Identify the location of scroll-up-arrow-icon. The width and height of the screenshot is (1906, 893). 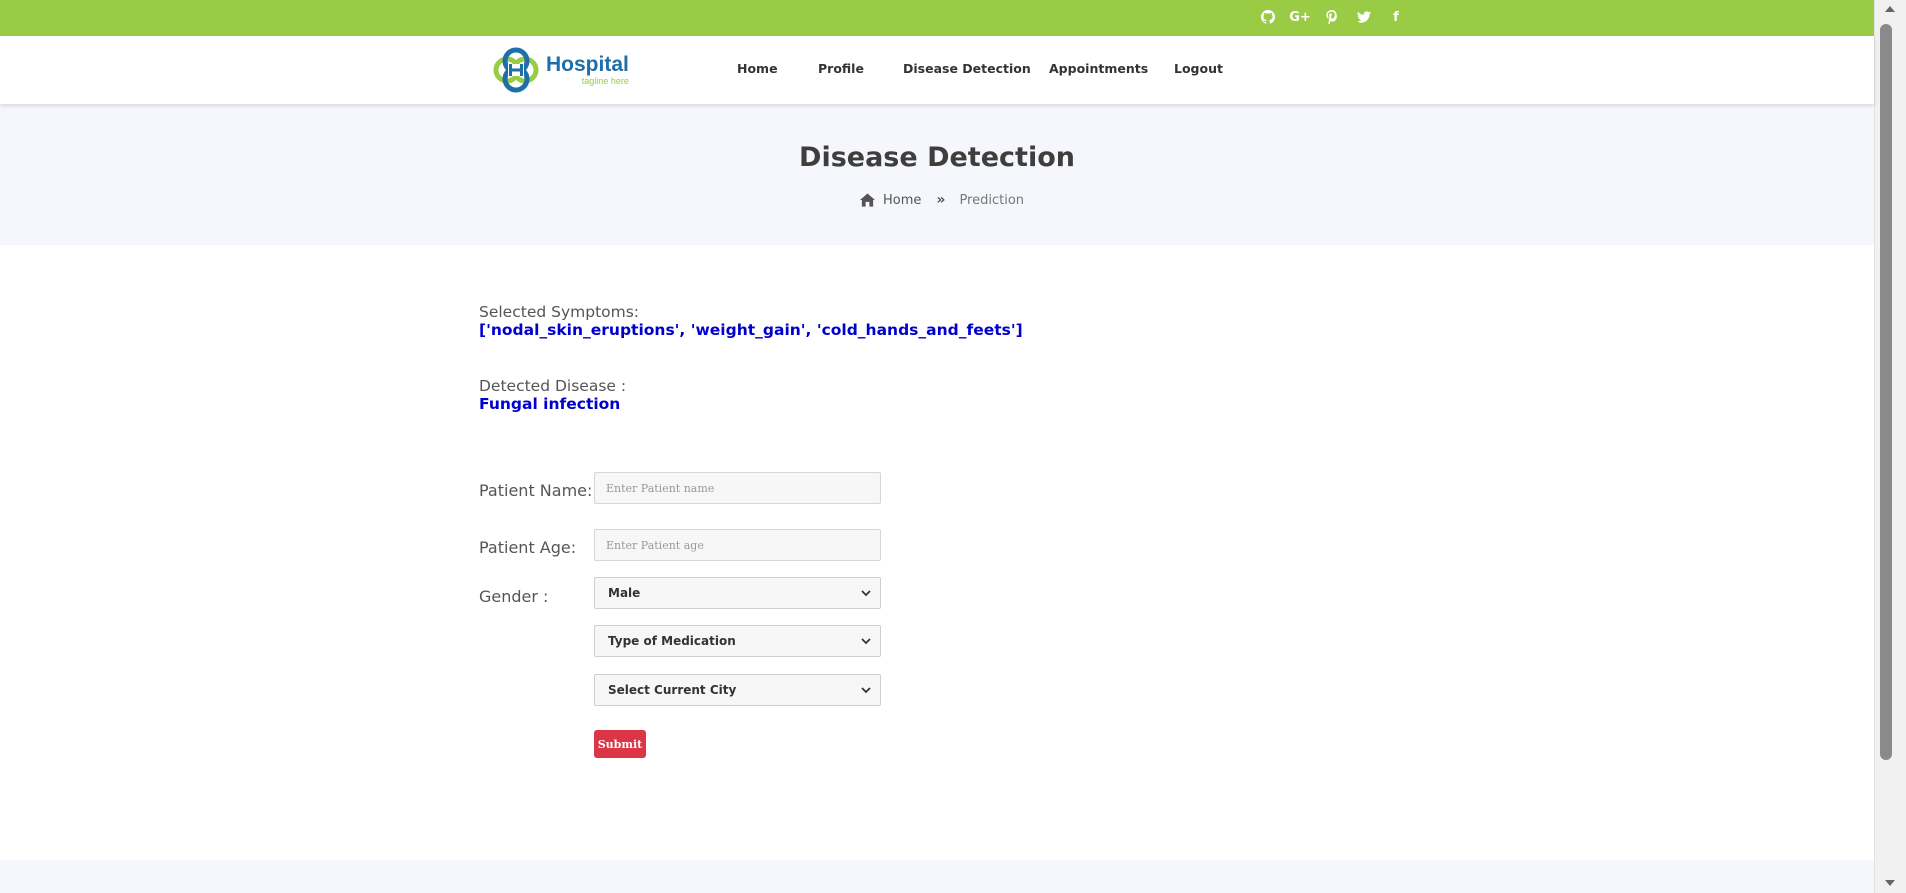
(1890, 9).